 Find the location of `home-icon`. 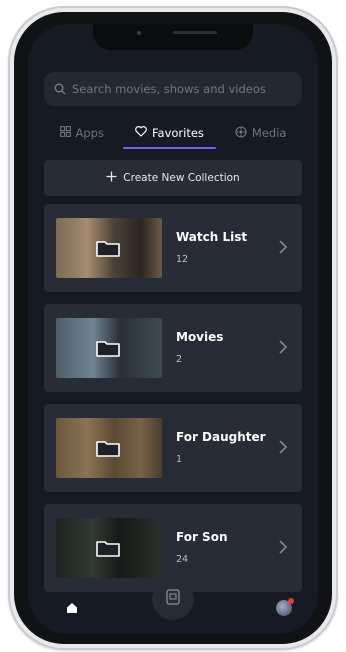

home-icon is located at coordinates (72, 608).